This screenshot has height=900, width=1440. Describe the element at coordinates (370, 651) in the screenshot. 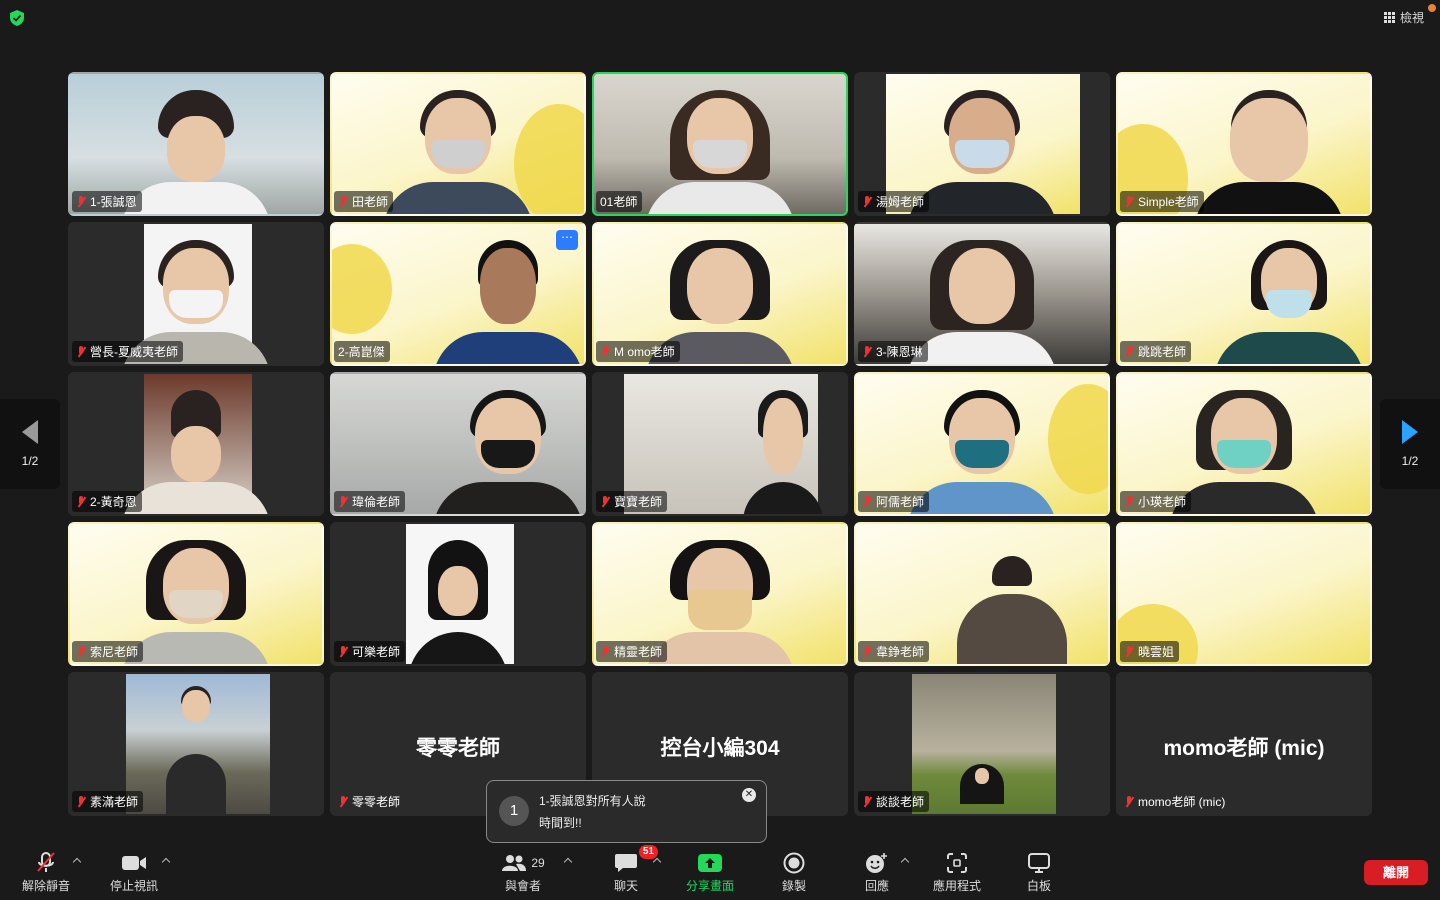

I see `participant-name-label: 可樂老師` at that location.